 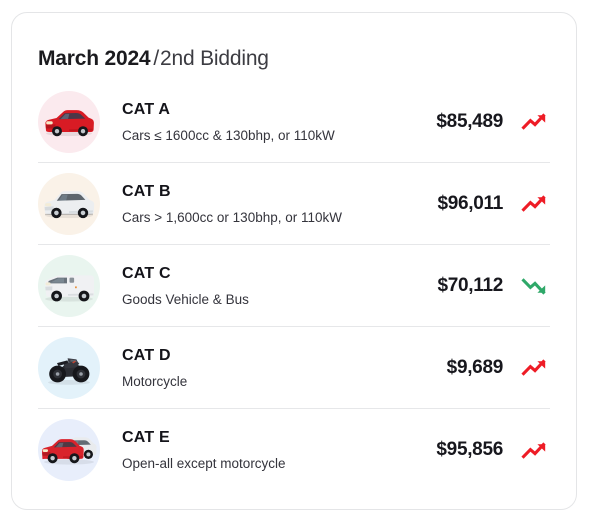 I want to click on category-info: CAT D Motorcycle, so click(x=284, y=368).